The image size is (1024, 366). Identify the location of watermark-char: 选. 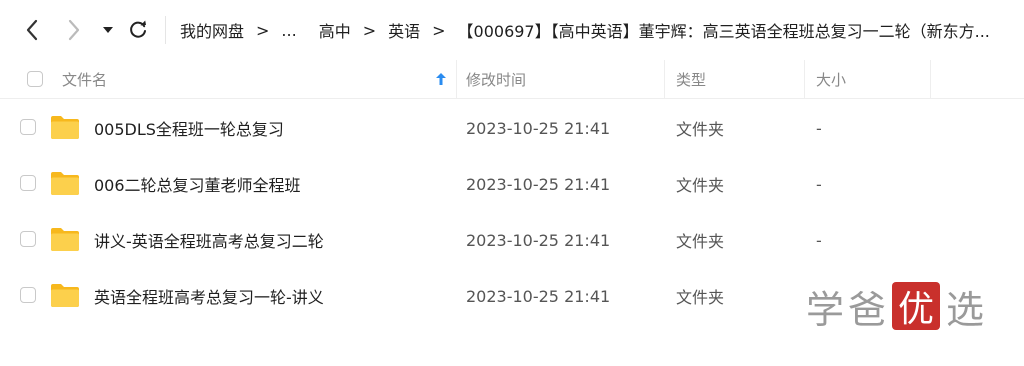
(967, 309).